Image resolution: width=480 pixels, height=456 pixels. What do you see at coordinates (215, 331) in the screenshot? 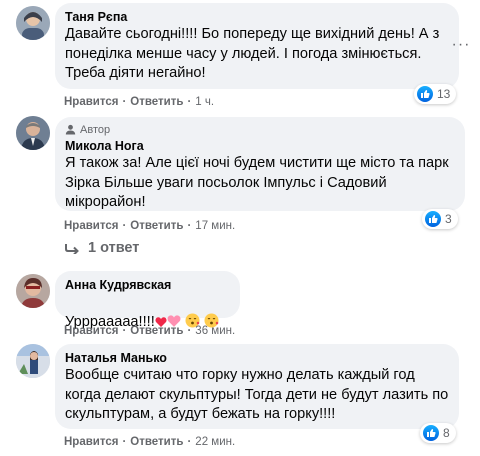
I see `comment-timestamp: 36 мин.` at bounding box center [215, 331].